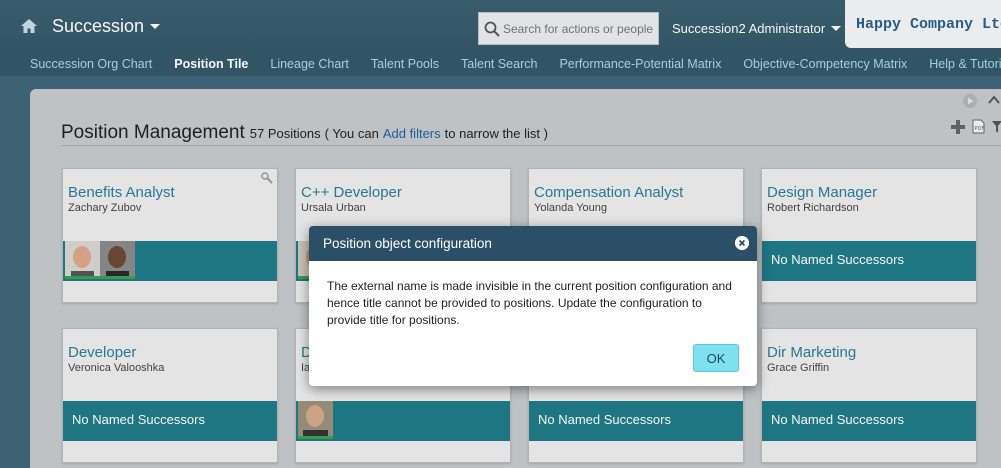 This screenshot has width=1001, height=468. I want to click on close-icon, so click(742, 243).